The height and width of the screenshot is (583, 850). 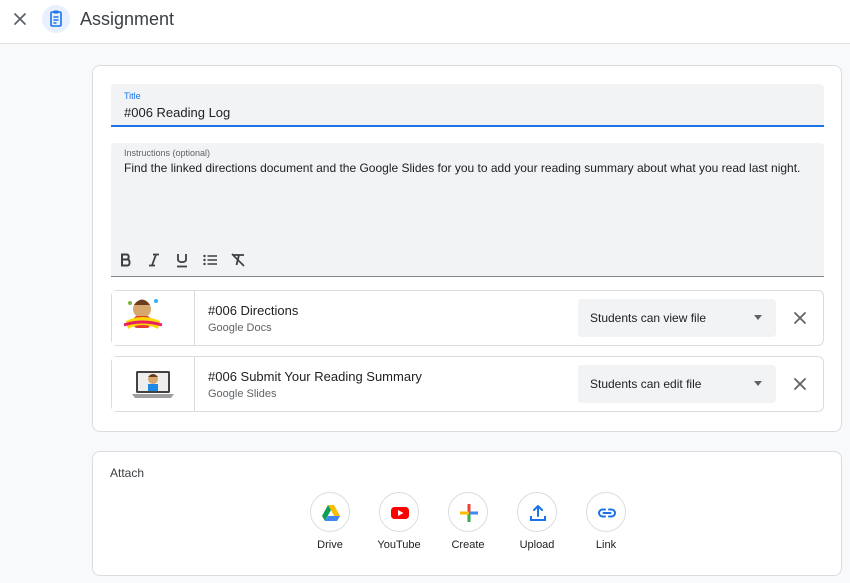 What do you see at coordinates (607, 513) in the screenshot?
I see `link-icon` at bounding box center [607, 513].